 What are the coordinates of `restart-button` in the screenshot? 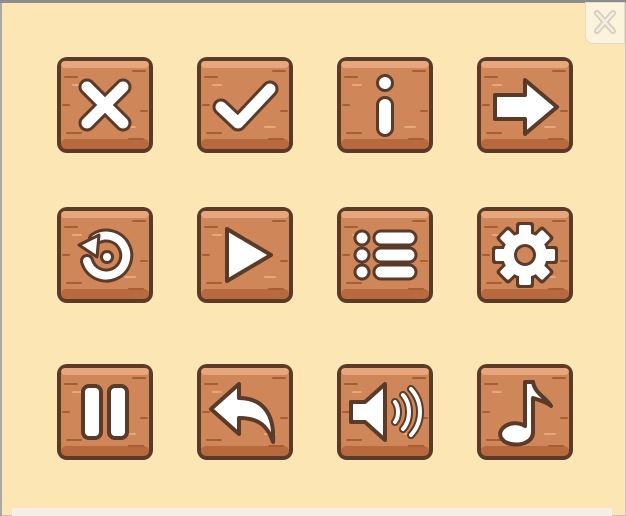 It's located at (105, 255).